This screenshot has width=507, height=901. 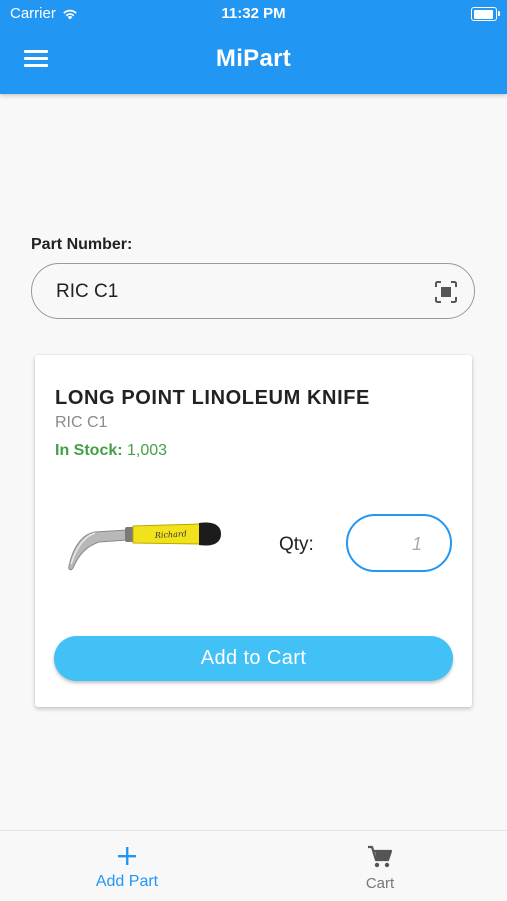 I want to click on part-number-label: Part Number:, so click(x=82, y=244).